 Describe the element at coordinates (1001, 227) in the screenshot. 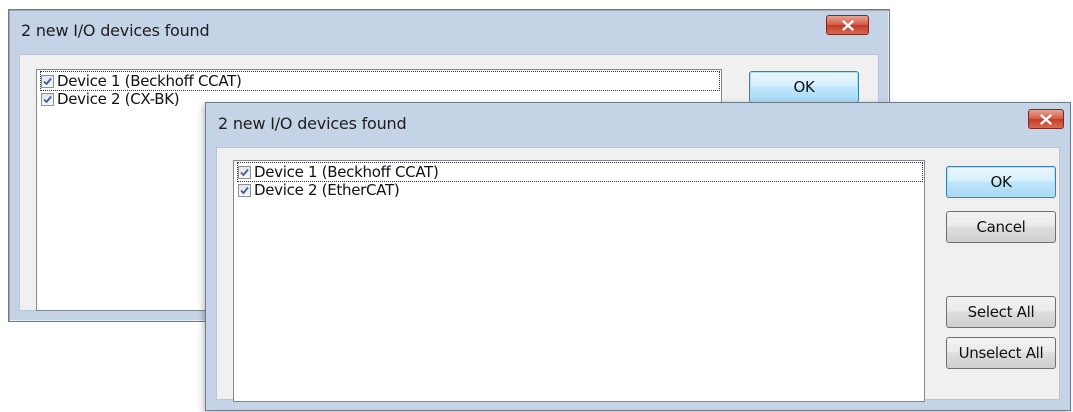

I see `cancel-button: Cancel` at that location.